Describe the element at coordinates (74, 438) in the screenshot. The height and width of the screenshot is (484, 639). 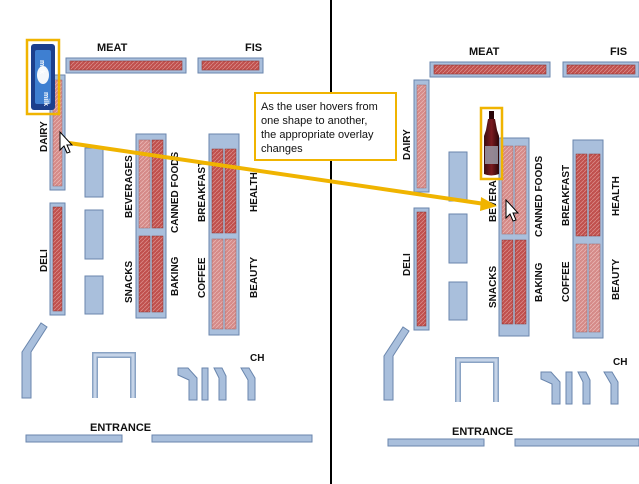
I see `entrance-wall-left` at that location.